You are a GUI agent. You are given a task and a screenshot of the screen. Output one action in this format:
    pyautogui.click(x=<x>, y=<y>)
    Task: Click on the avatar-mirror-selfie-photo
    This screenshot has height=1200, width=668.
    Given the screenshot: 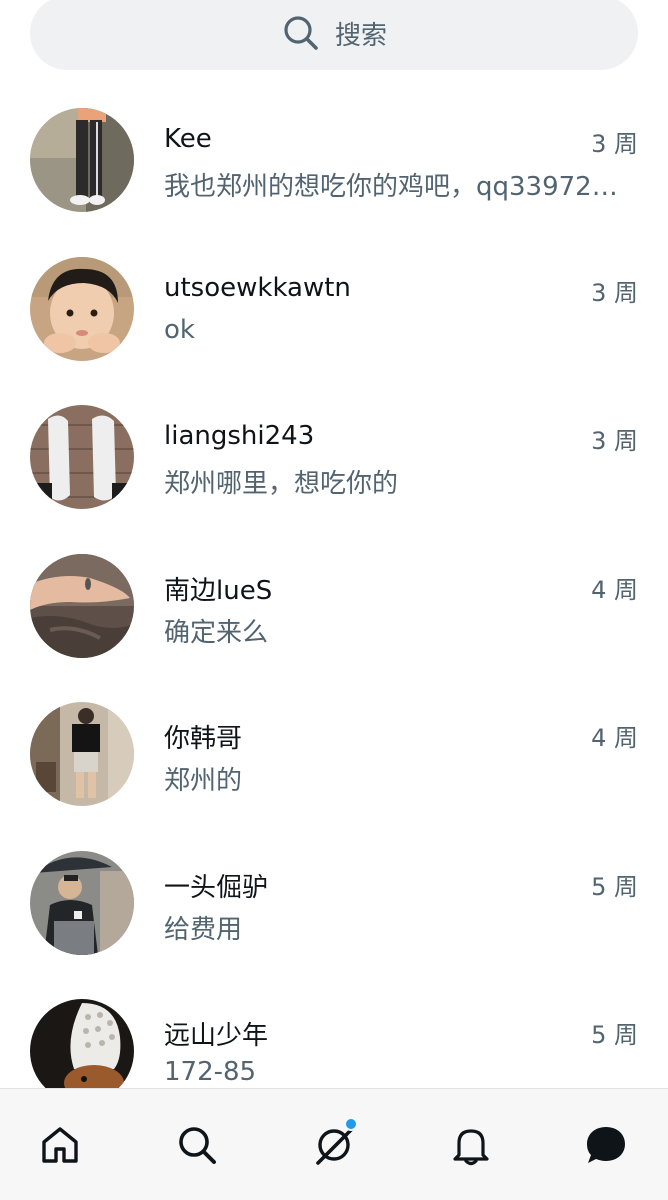 What is the action you would take?
    pyautogui.click(x=82, y=754)
    